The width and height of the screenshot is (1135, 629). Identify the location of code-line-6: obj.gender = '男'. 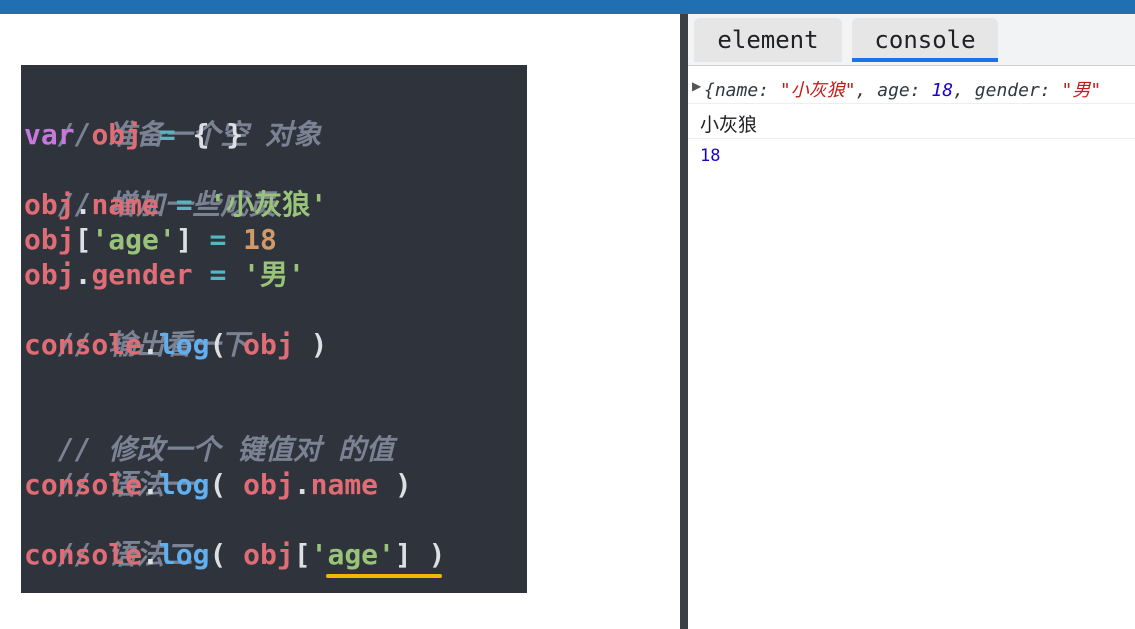
(164, 274).